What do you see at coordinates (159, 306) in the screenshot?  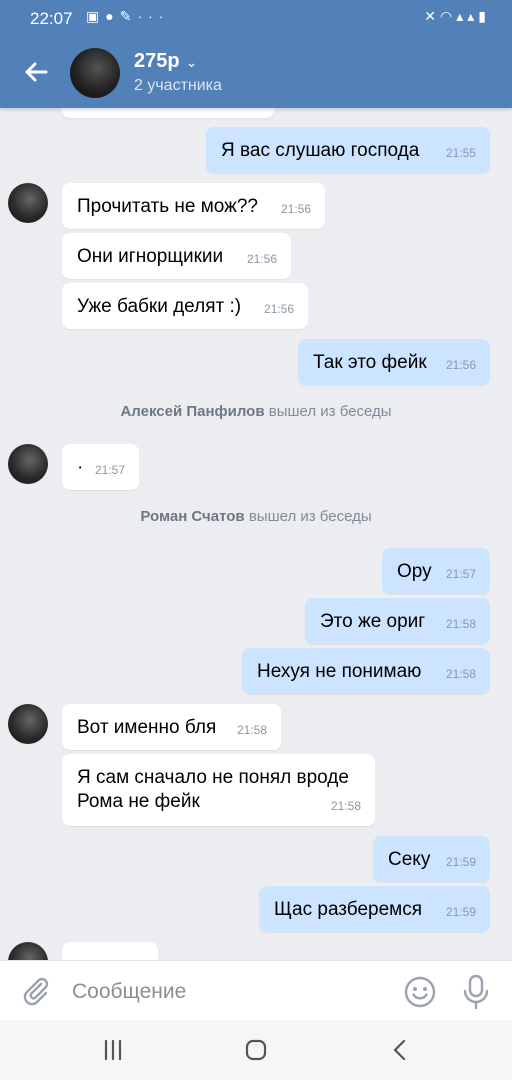 I see `message-text: Уже бабки делят :)` at bounding box center [159, 306].